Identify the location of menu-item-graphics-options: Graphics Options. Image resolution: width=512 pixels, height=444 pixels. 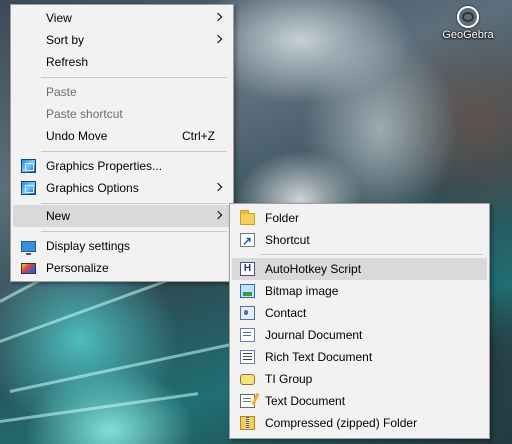
(122, 188).